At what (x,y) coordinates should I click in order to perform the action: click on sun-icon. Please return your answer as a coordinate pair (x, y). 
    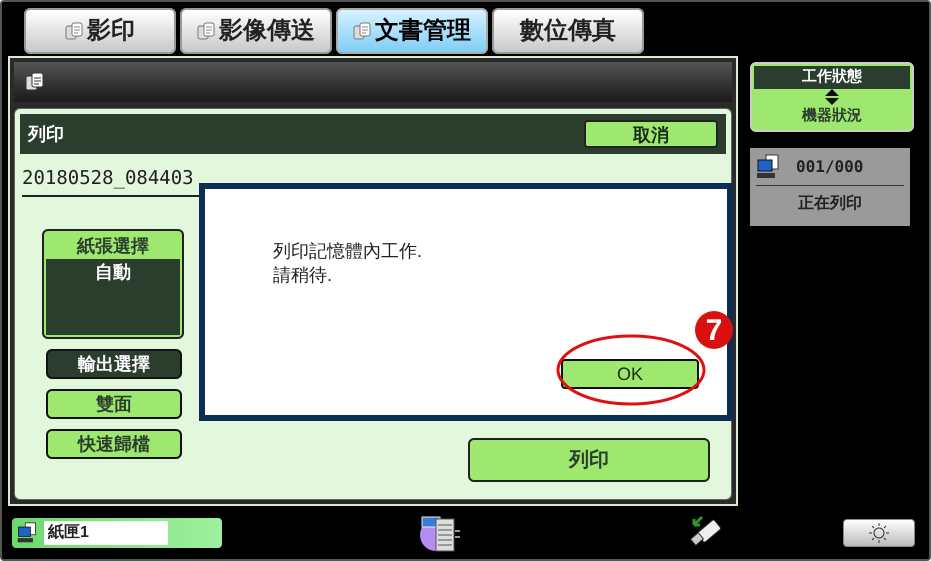
    Looking at the image, I should click on (879, 533).